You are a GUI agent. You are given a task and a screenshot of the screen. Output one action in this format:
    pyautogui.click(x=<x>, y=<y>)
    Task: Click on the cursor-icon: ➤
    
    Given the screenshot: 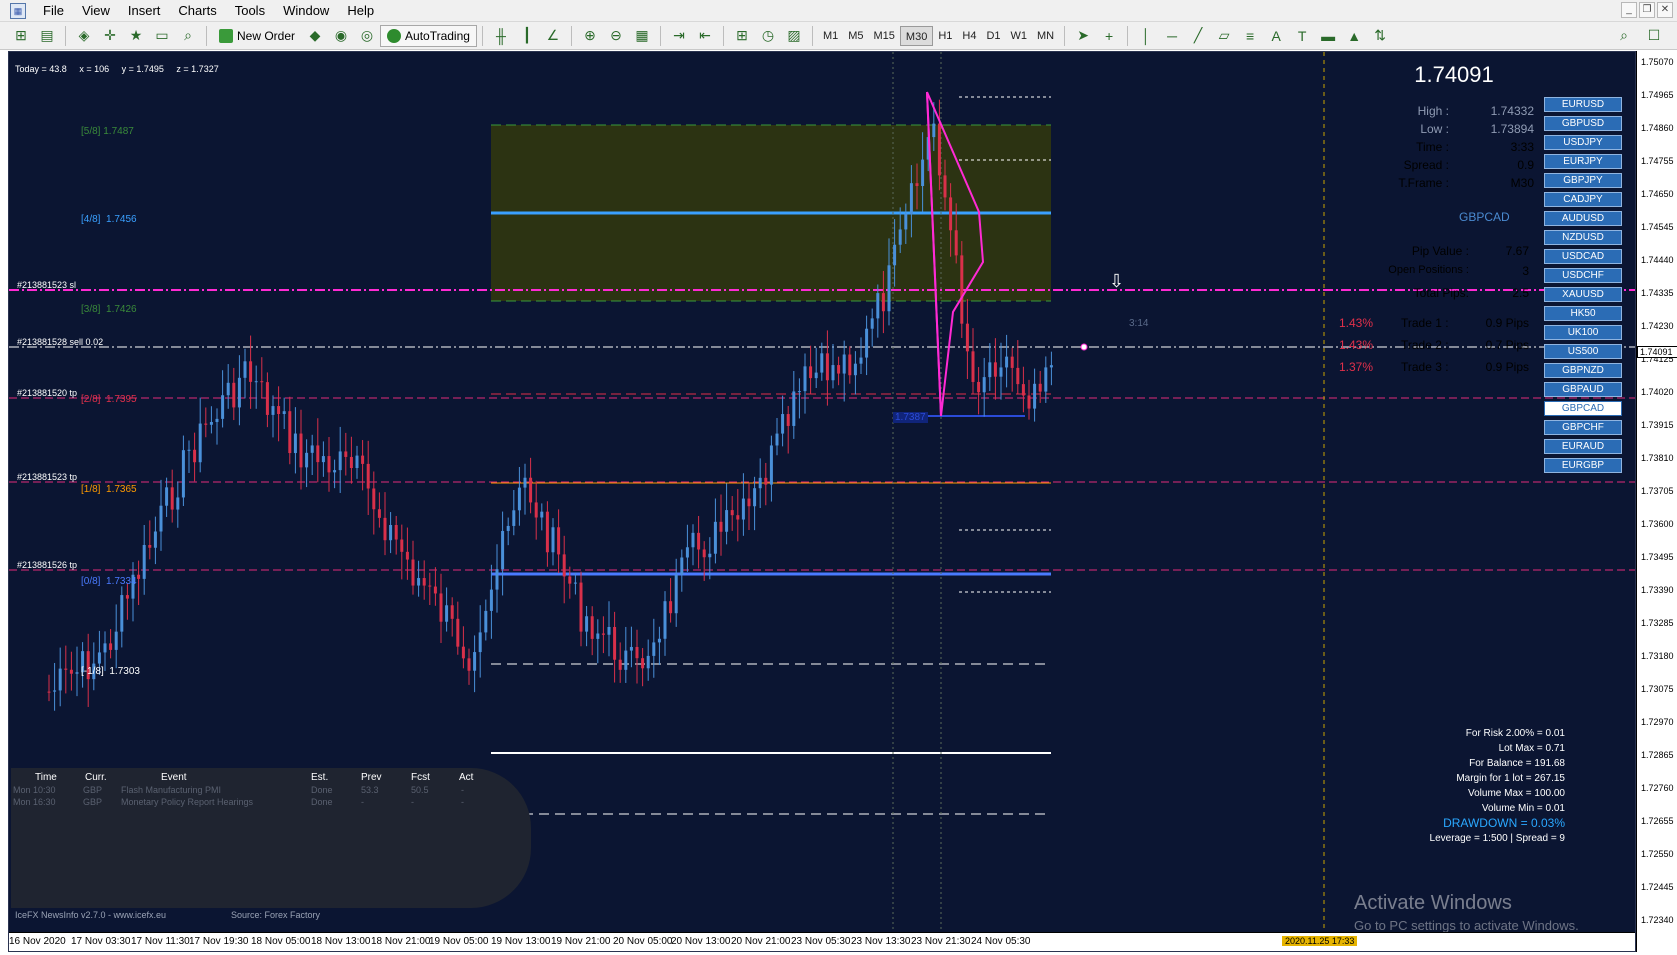 What is the action you would take?
    pyautogui.click(x=1083, y=36)
    